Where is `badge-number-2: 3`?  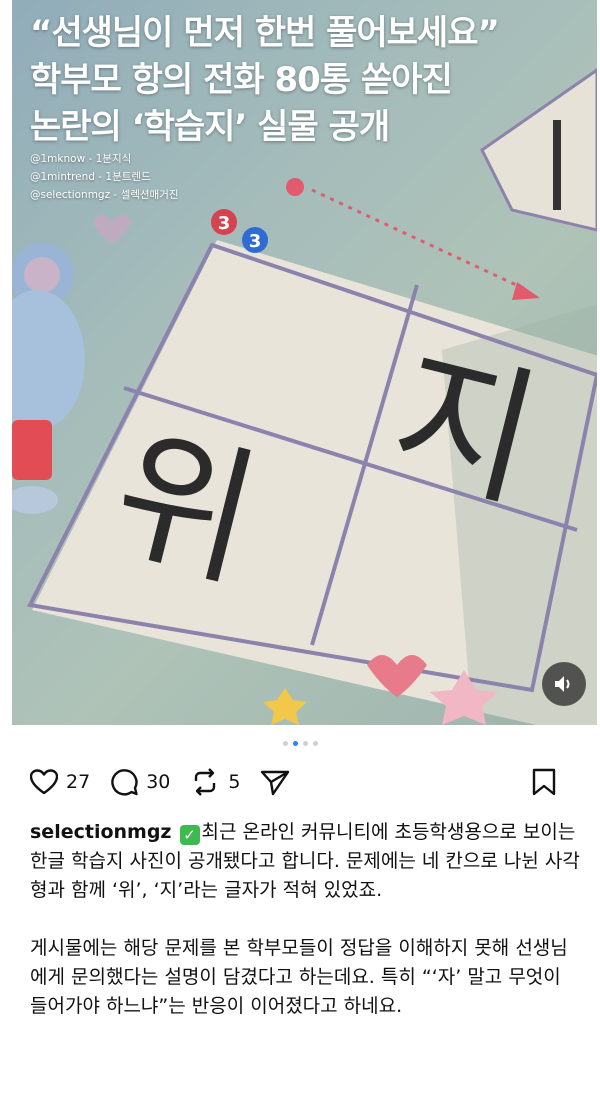 badge-number-2: 3 is located at coordinates (255, 241).